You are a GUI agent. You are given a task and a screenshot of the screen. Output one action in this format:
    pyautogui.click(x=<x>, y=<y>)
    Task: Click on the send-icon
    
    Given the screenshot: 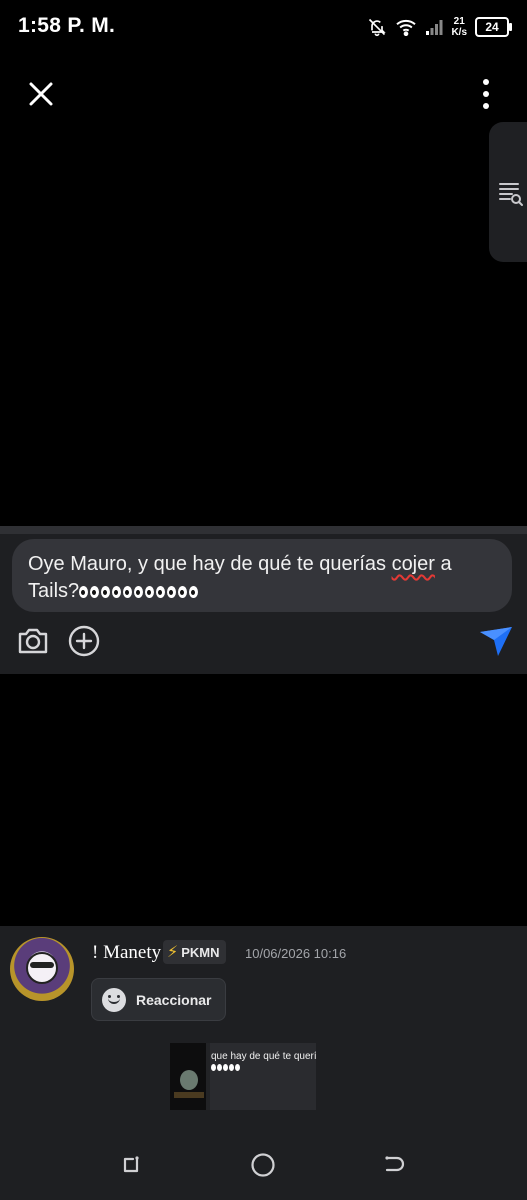 What is the action you would take?
    pyautogui.click(x=496, y=641)
    